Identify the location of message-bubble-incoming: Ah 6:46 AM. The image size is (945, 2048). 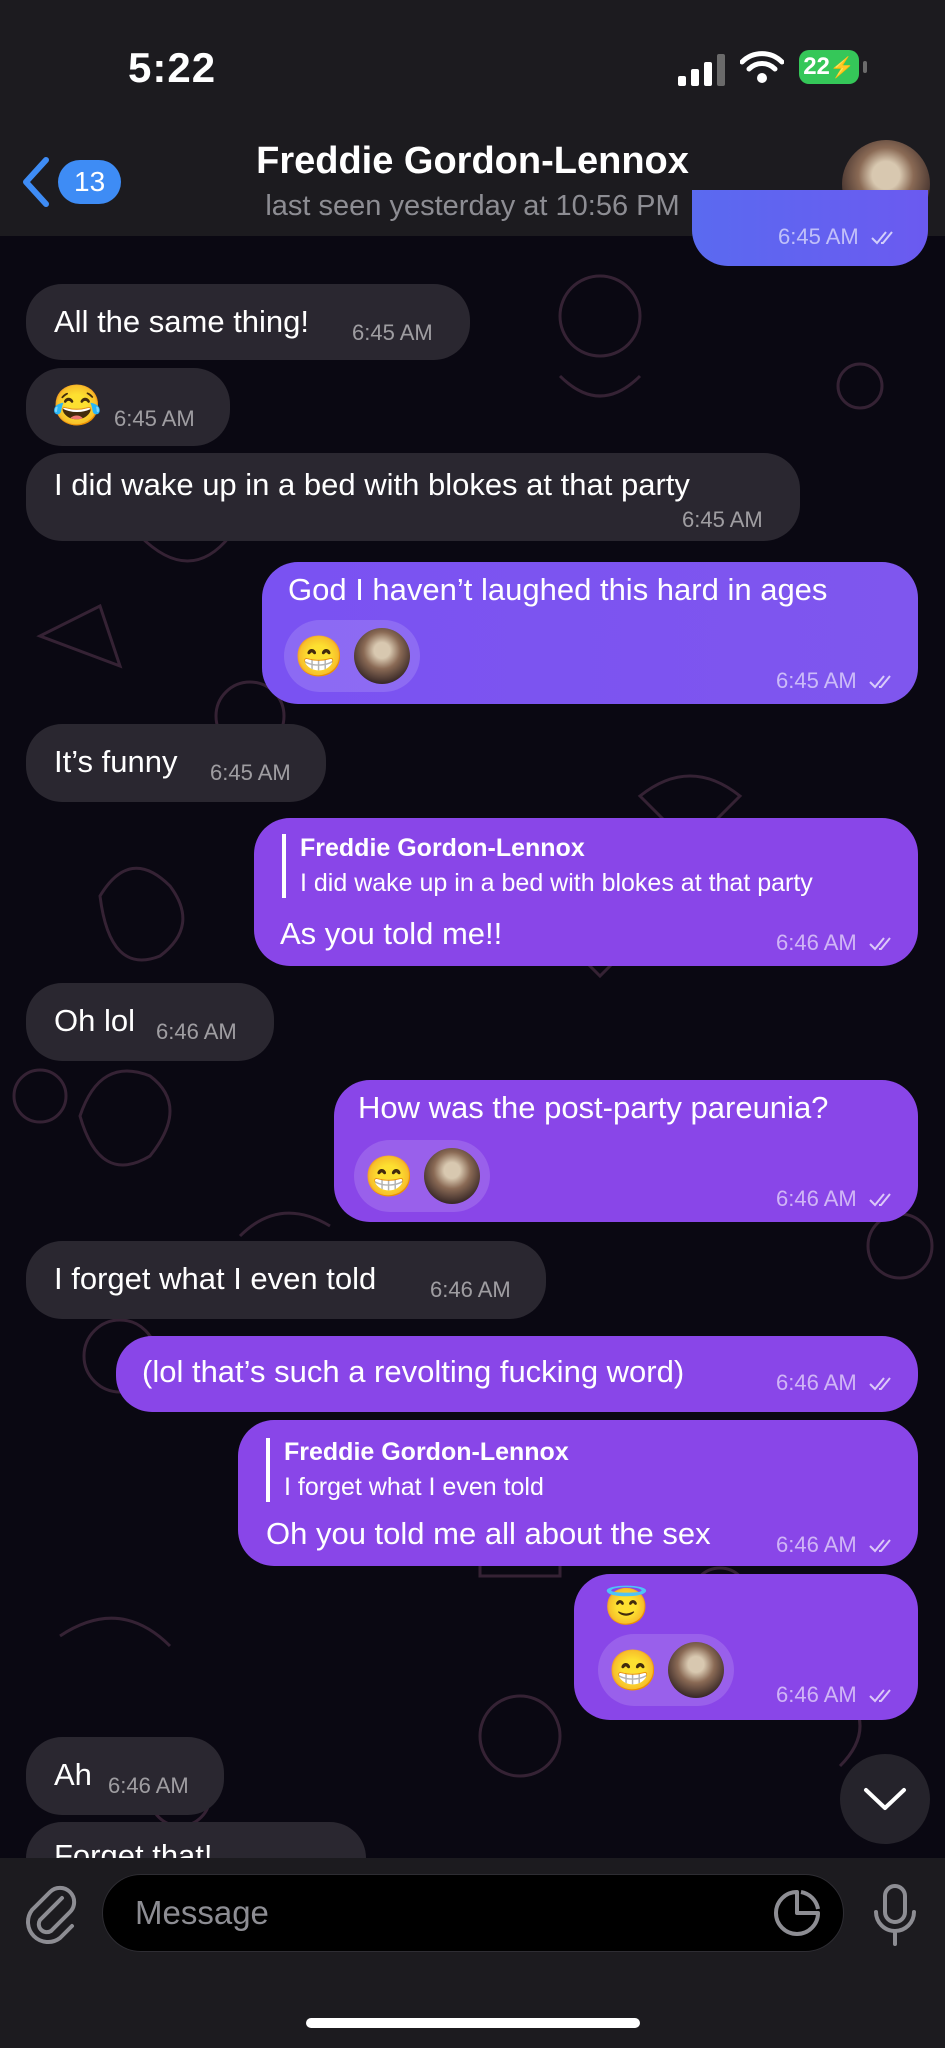
(125, 1776).